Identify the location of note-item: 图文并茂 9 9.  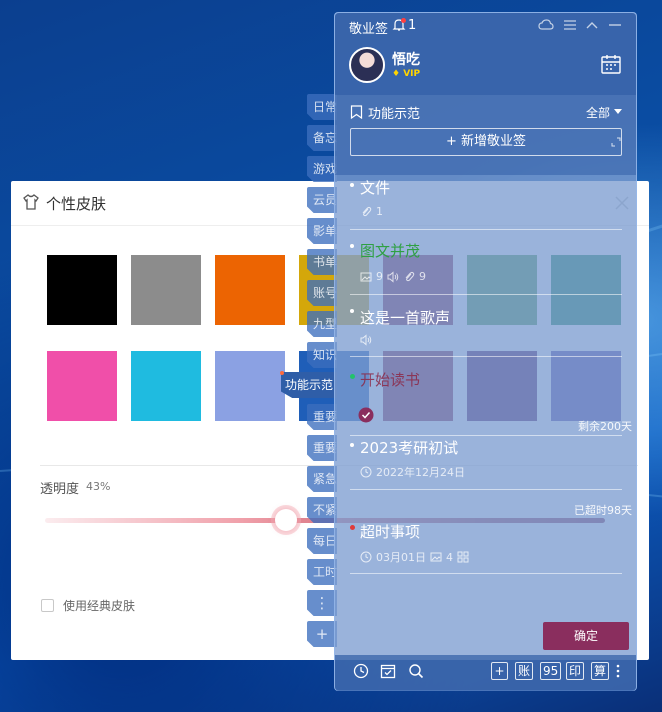
(486, 262).